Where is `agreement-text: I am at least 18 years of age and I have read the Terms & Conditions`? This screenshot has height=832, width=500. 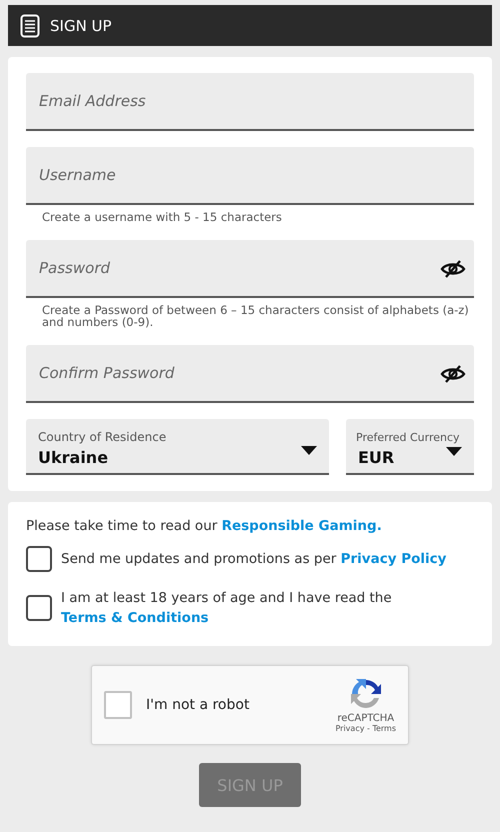
agreement-text: I am at least 18 years of age and I have read the Terms & Conditions is located at coordinates (227, 608).